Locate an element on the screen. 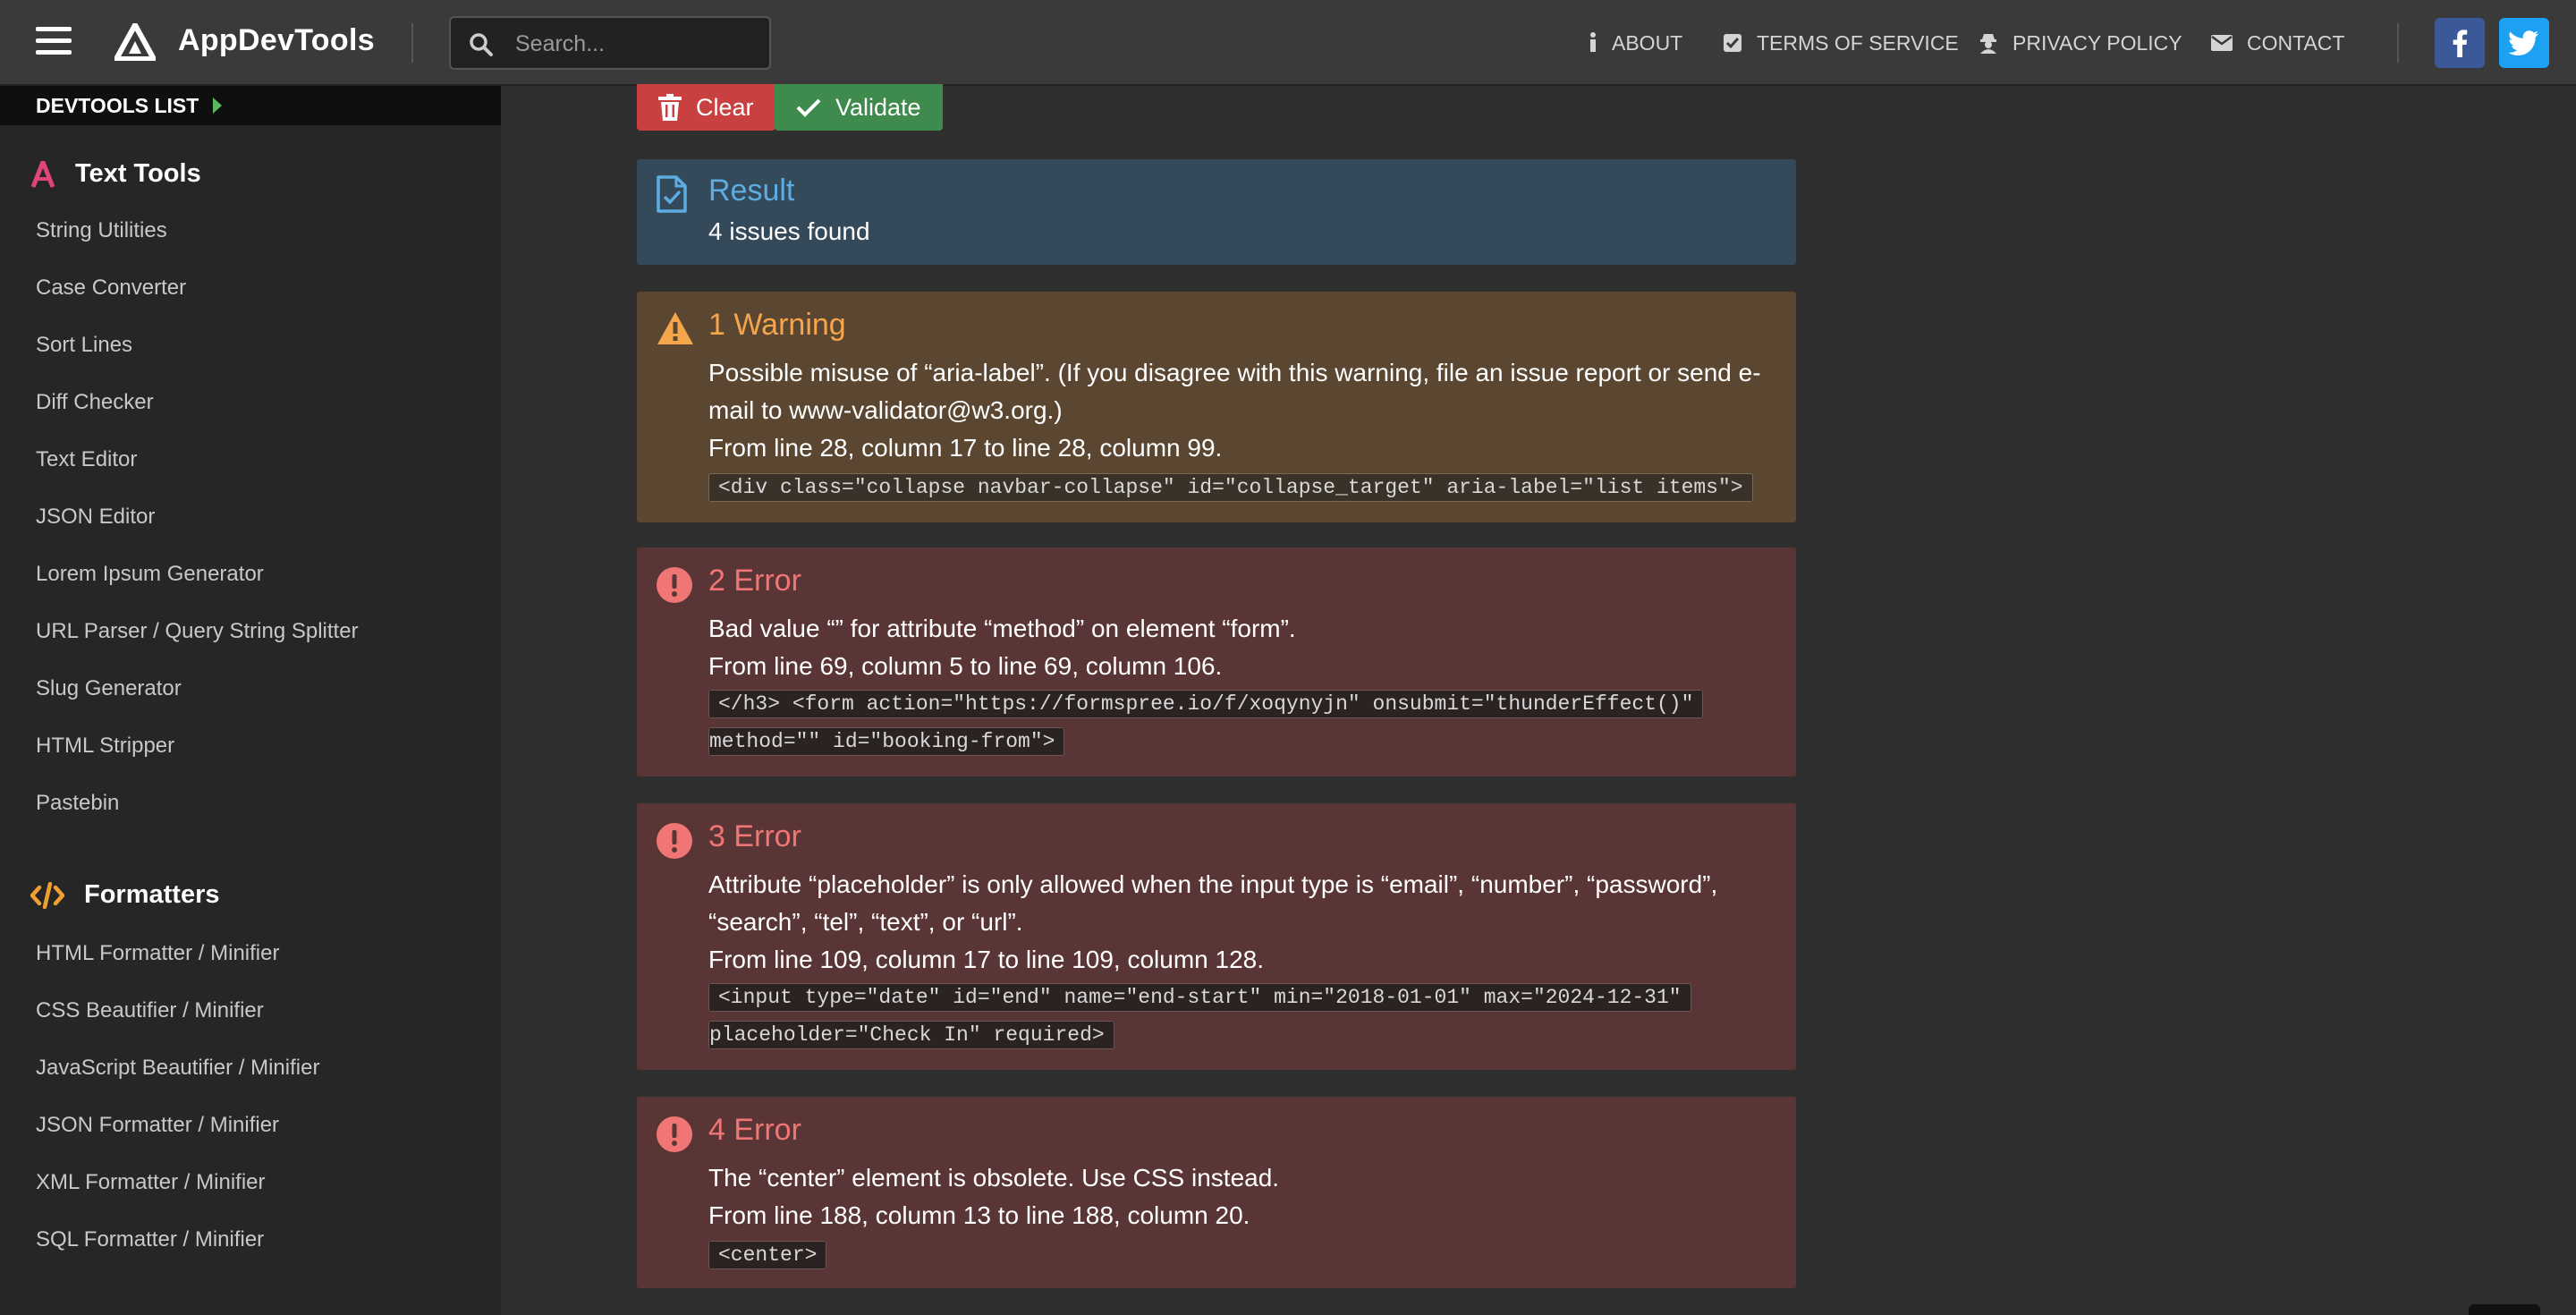  code-snippet: placeholder="Check In" required> is located at coordinates (911, 1035).